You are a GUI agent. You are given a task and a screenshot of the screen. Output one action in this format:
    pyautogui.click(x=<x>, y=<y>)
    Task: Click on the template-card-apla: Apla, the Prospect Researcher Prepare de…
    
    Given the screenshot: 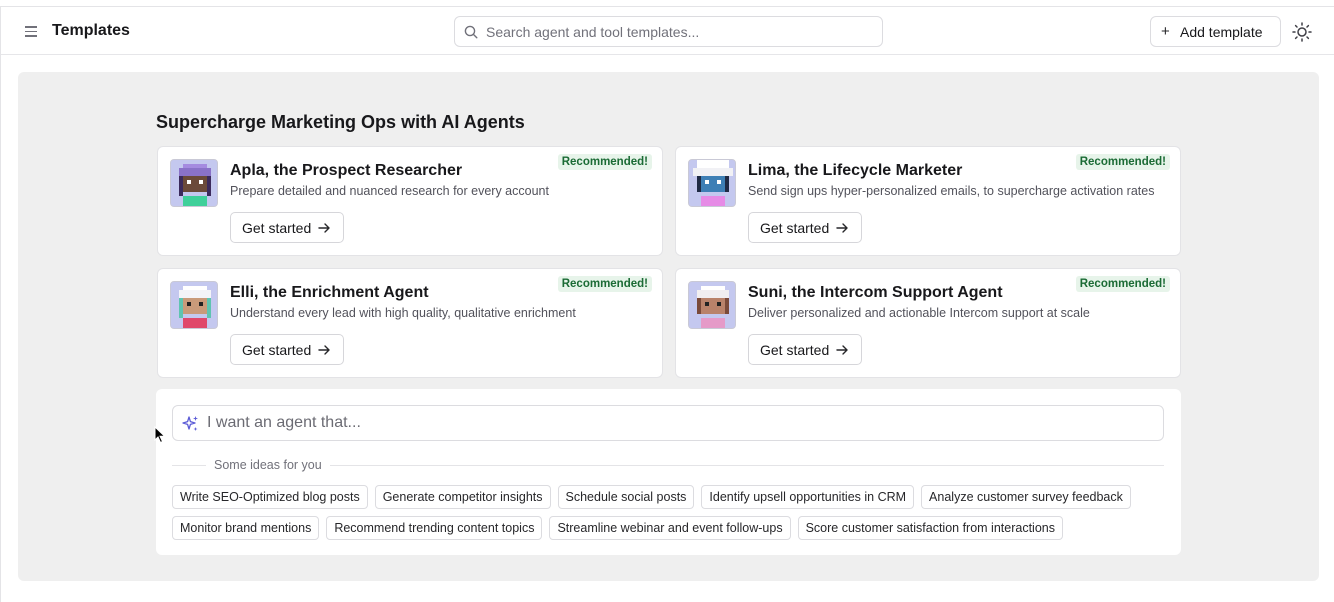 What is the action you would take?
    pyautogui.click(x=410, y=201)
    